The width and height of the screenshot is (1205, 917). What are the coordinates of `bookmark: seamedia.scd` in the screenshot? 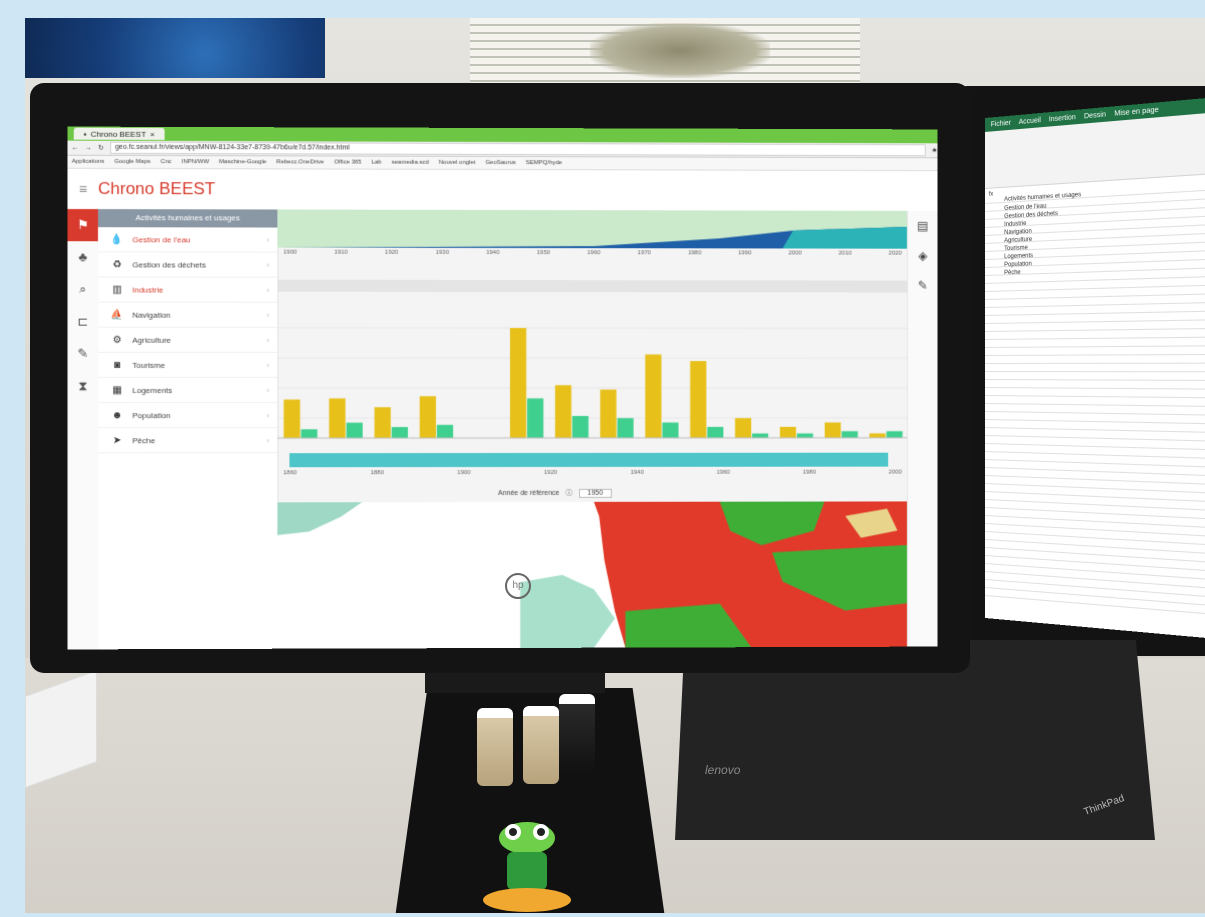 It's located at (410, 163).